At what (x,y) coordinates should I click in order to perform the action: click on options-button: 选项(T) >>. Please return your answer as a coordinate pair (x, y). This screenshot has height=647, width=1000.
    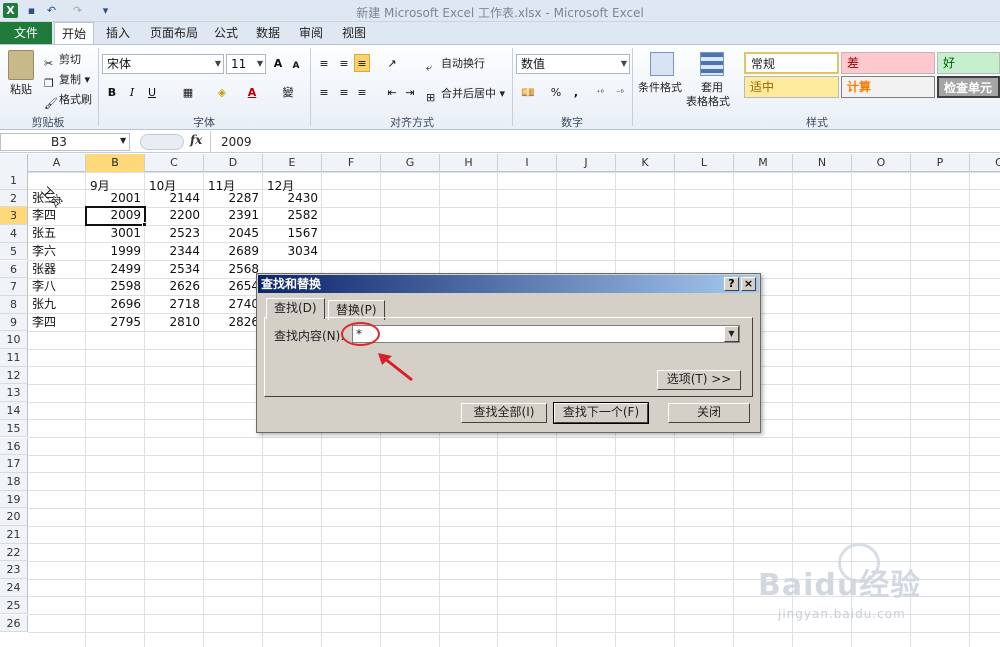
    Looking at the image, I should click on (699, 380).